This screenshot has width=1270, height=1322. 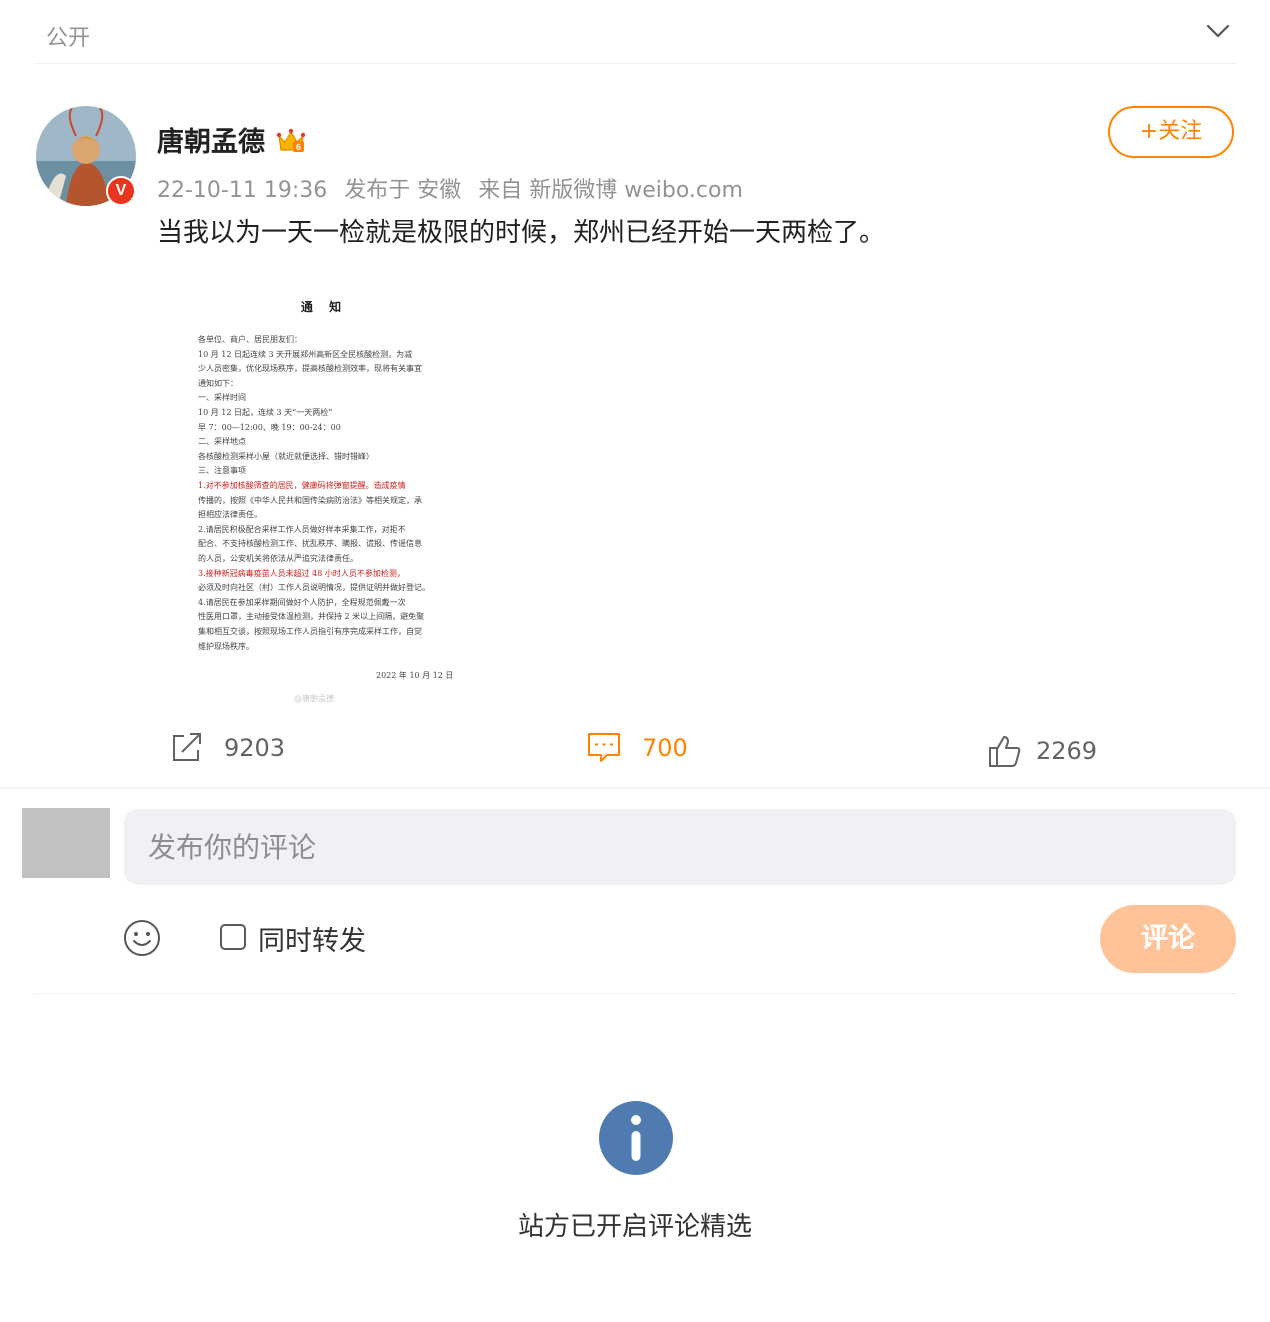 I want to click on post-time: 22-10-11 19:36, so click(x=242, y=190).